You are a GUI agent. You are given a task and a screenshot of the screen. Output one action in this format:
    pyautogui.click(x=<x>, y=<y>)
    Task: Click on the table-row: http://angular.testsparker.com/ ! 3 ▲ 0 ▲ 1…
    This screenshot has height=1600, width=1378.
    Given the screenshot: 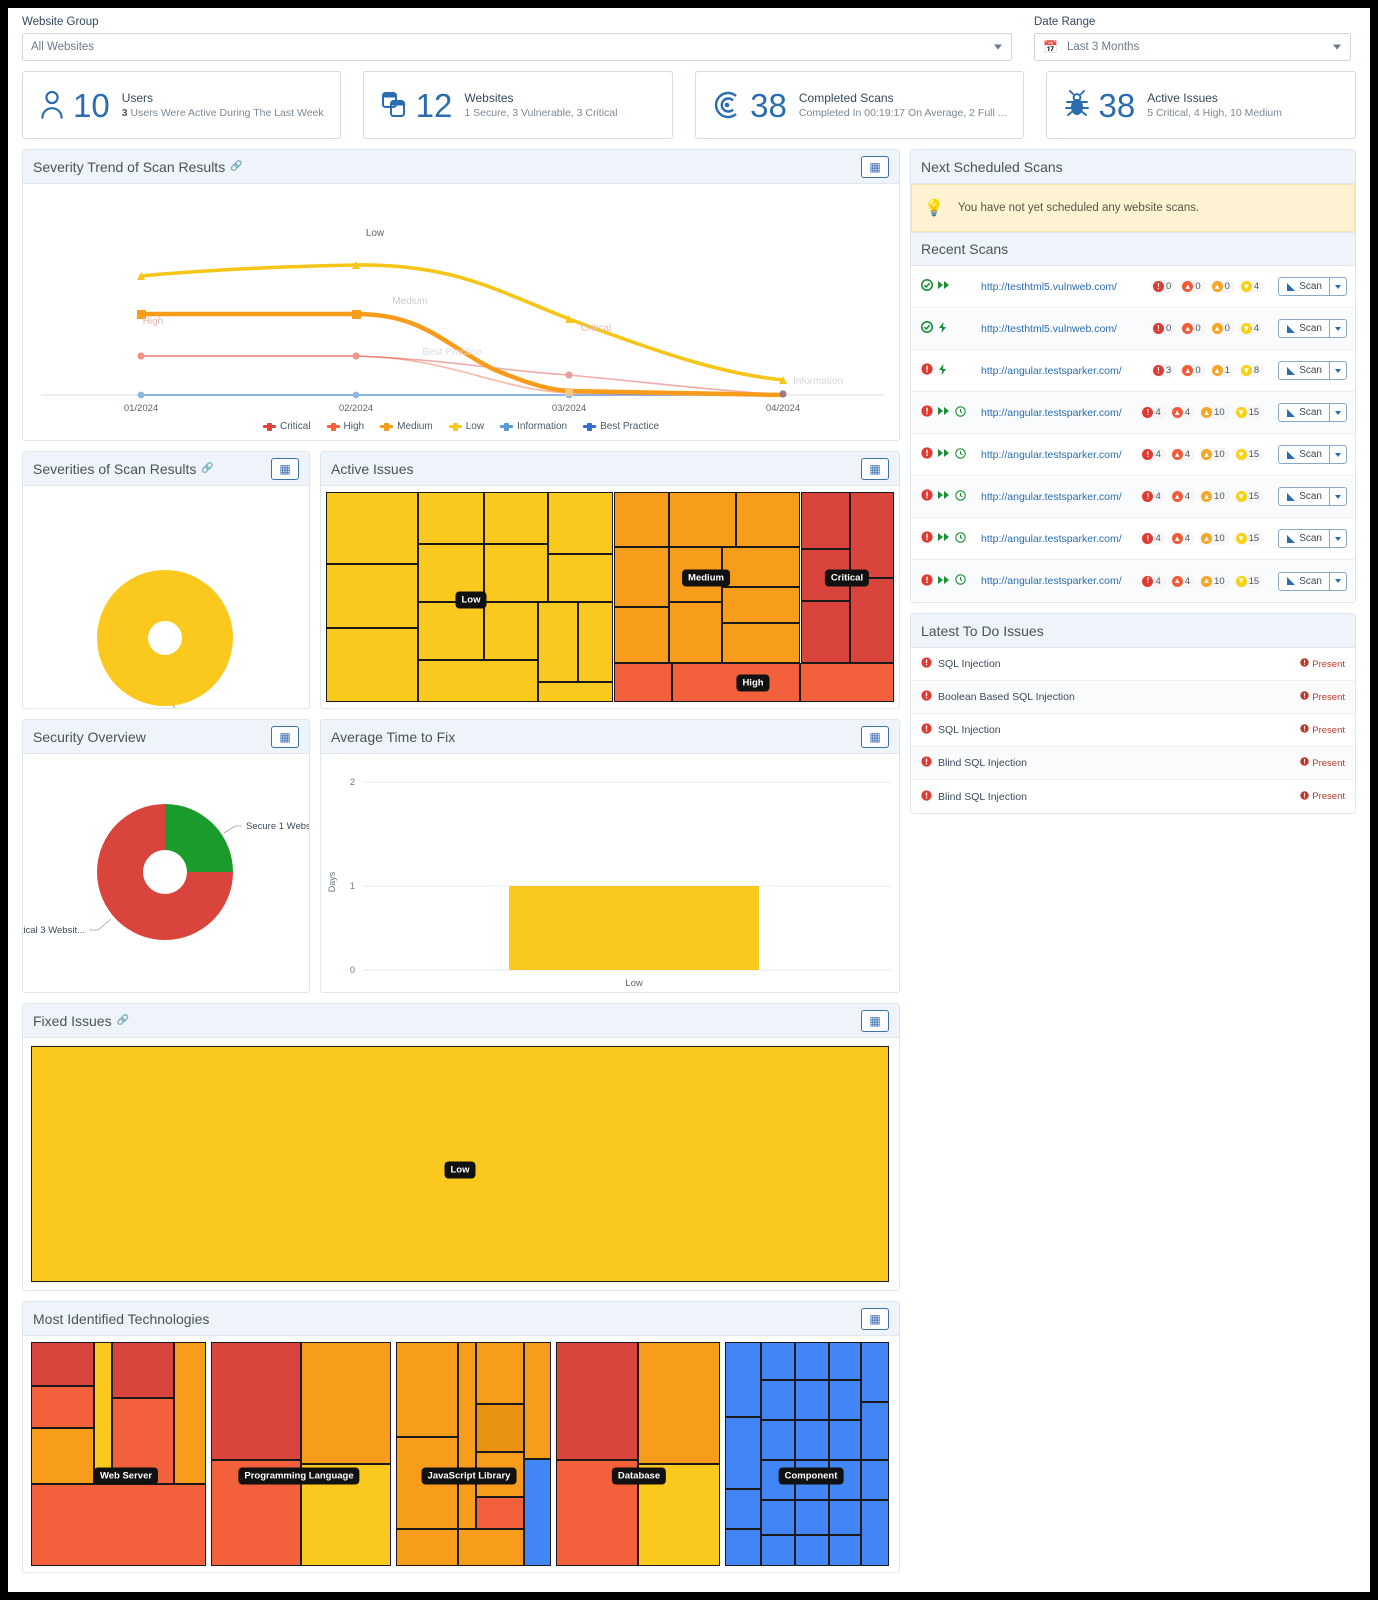 What is the action you would take?
    pyautogui.click(x=1133, y=371)
    